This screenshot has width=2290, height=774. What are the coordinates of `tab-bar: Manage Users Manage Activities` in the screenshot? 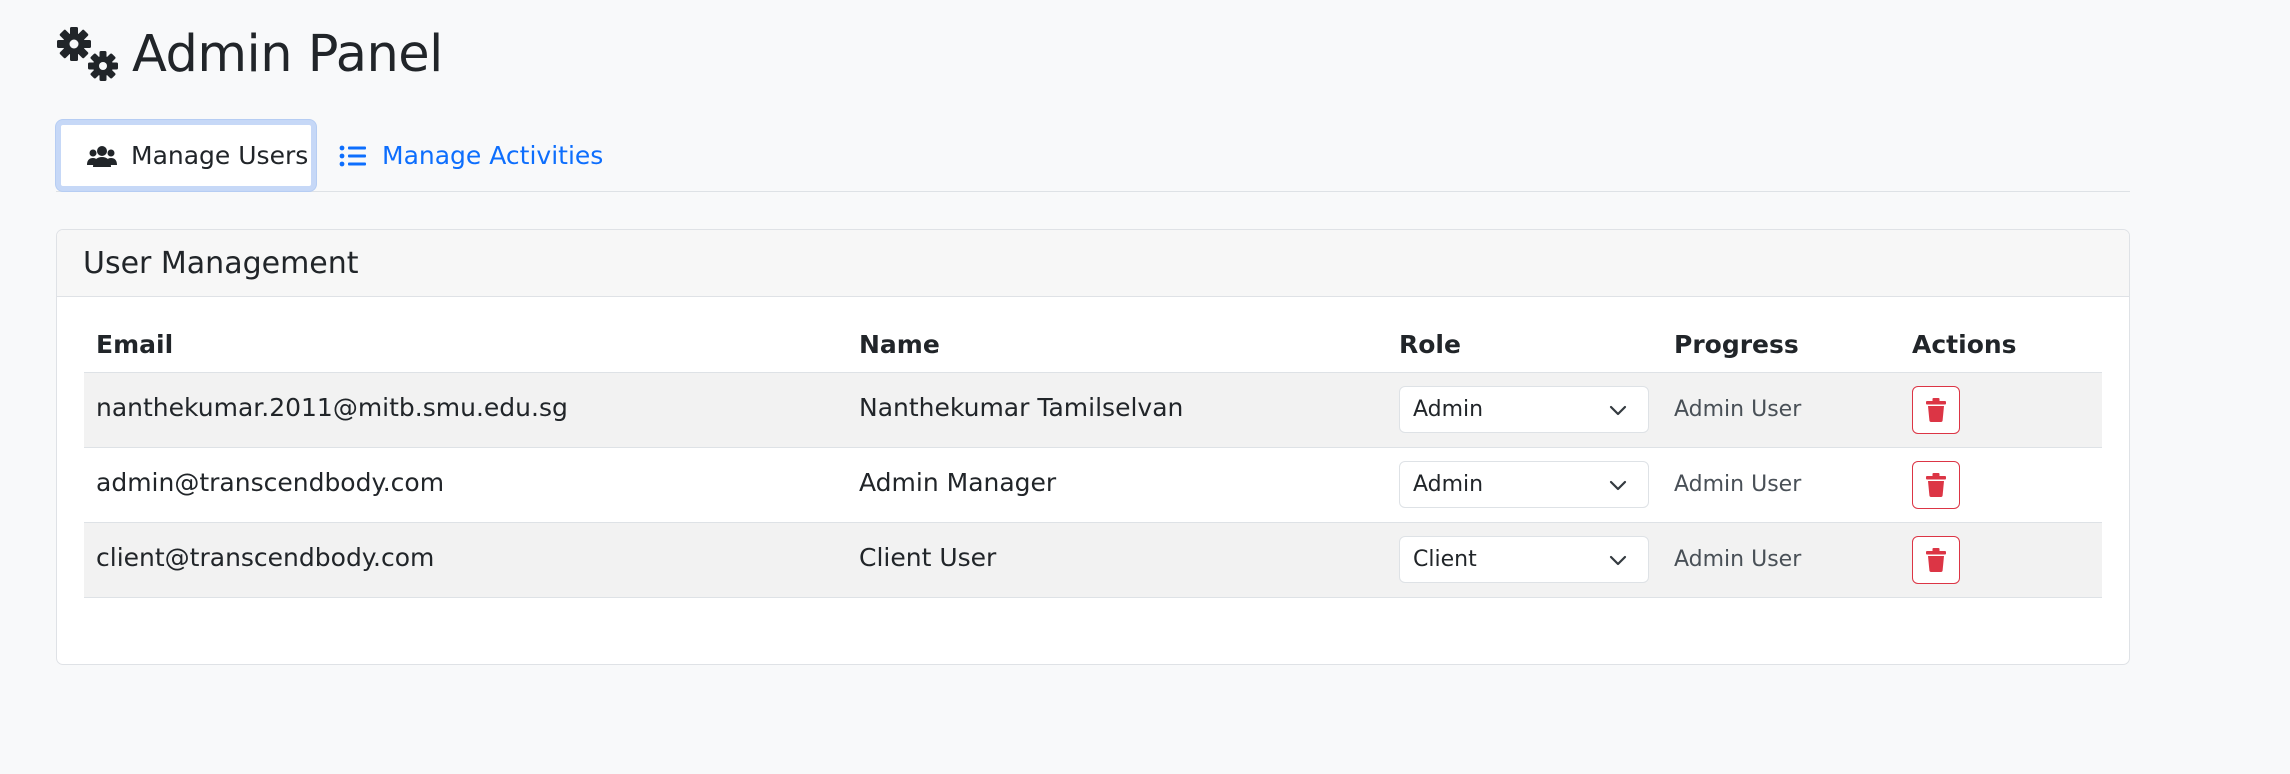 It's located at (1093, 156).